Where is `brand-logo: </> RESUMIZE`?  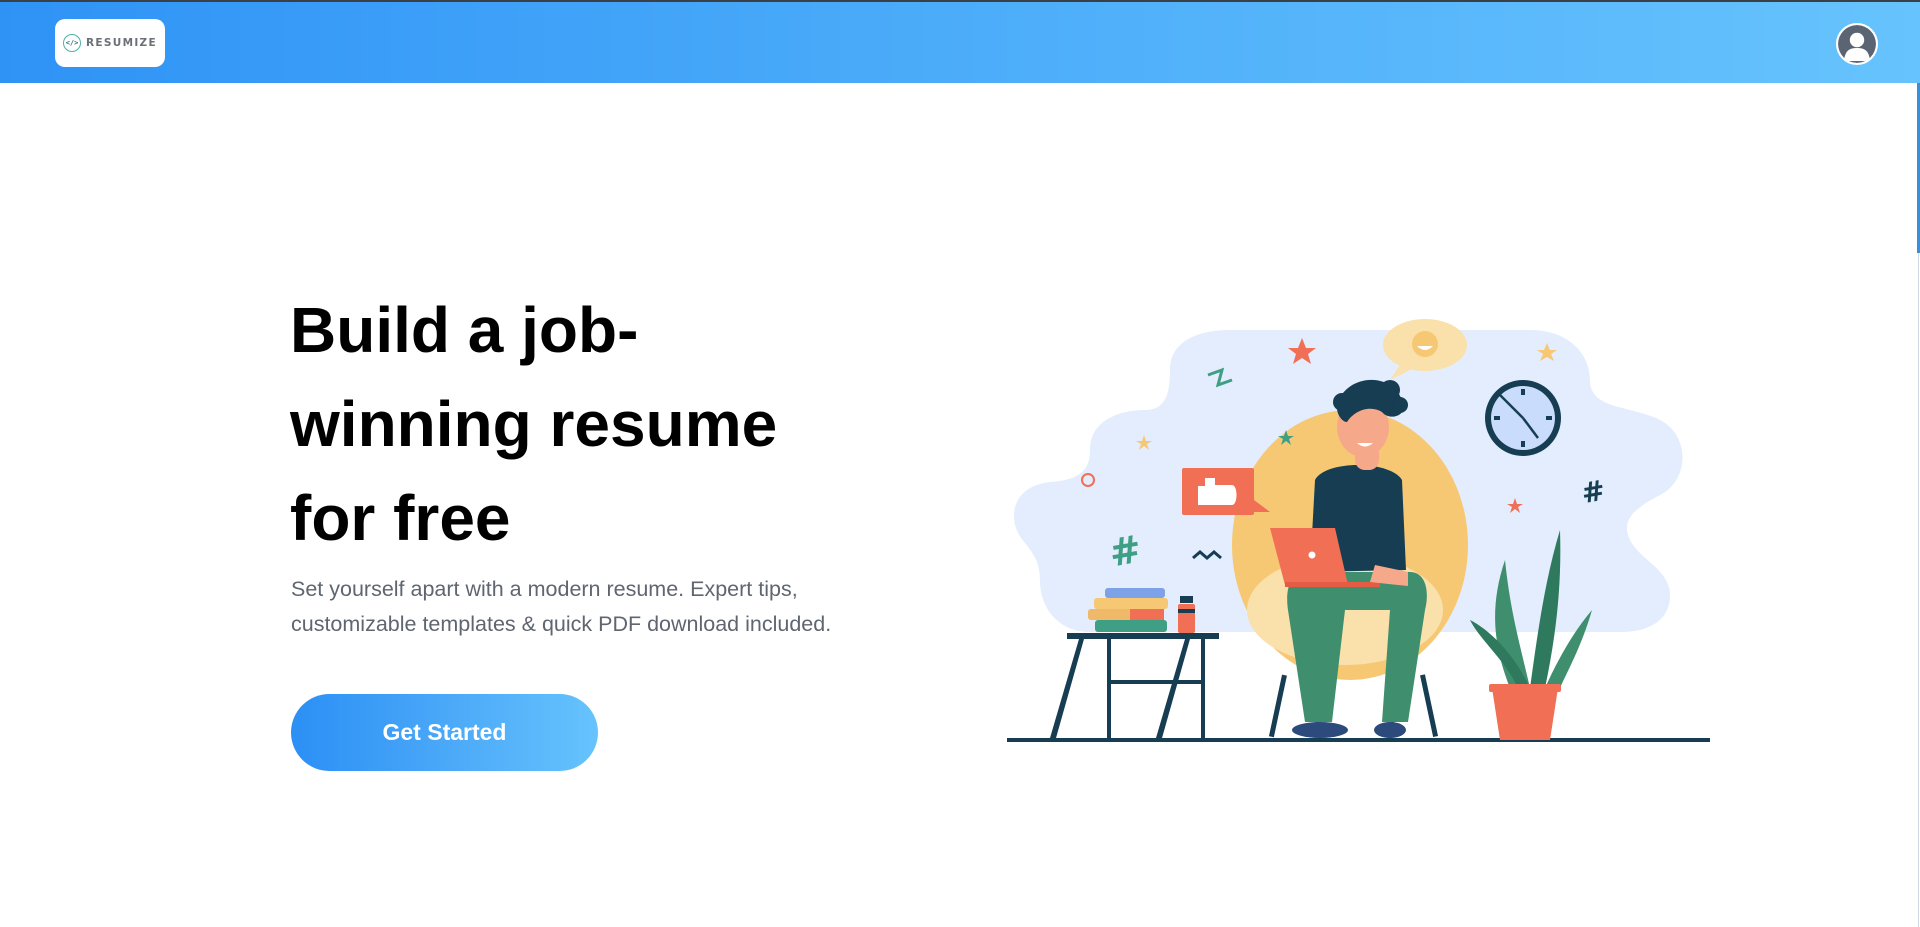 brand-logo: </> RESUMIZE is located at coordinates (110, 43).